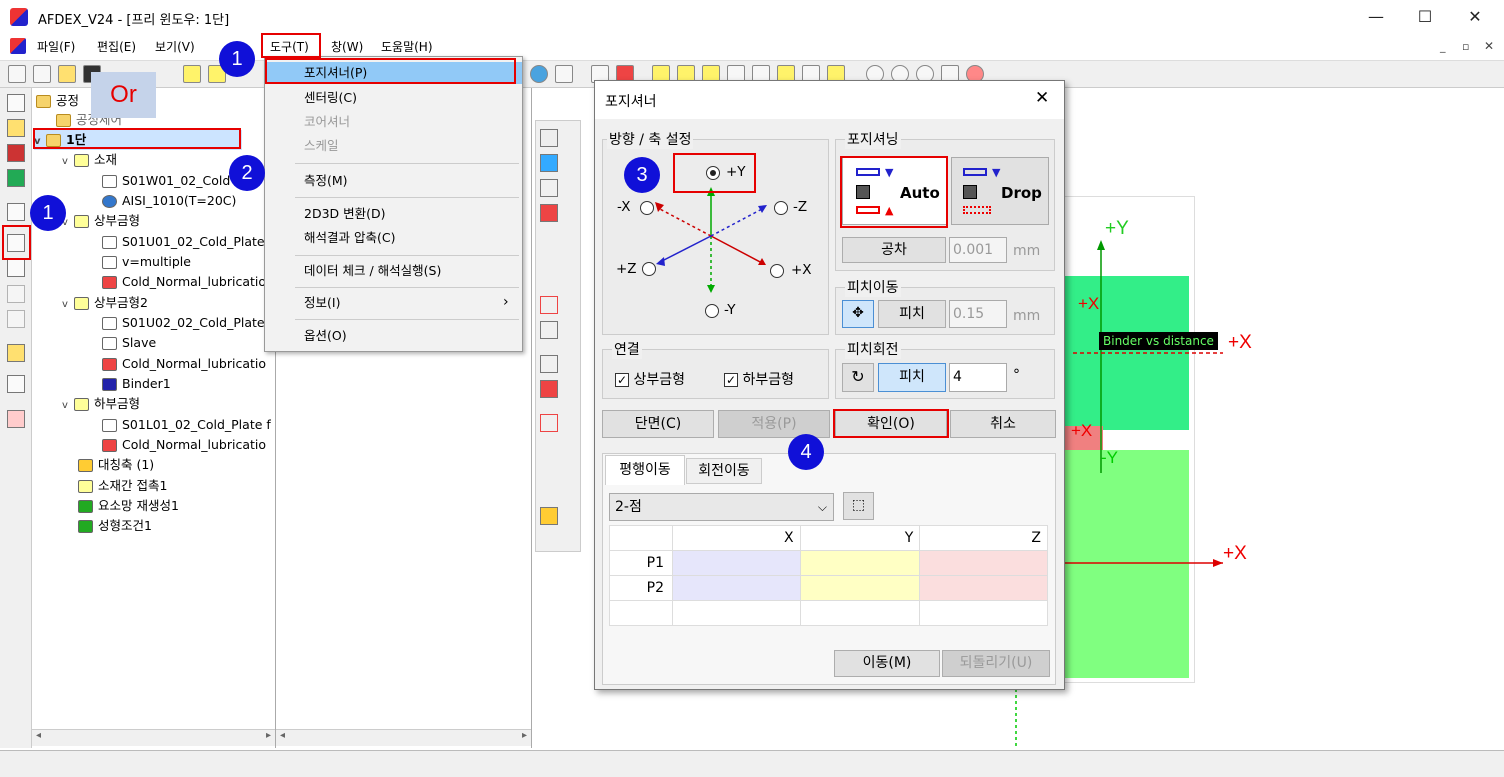 Image resolution: width=1504 pixels, height=777 pixels. Describe the element at coordinates (16, 319) in the screenshot. I see `align-icon` at that location.